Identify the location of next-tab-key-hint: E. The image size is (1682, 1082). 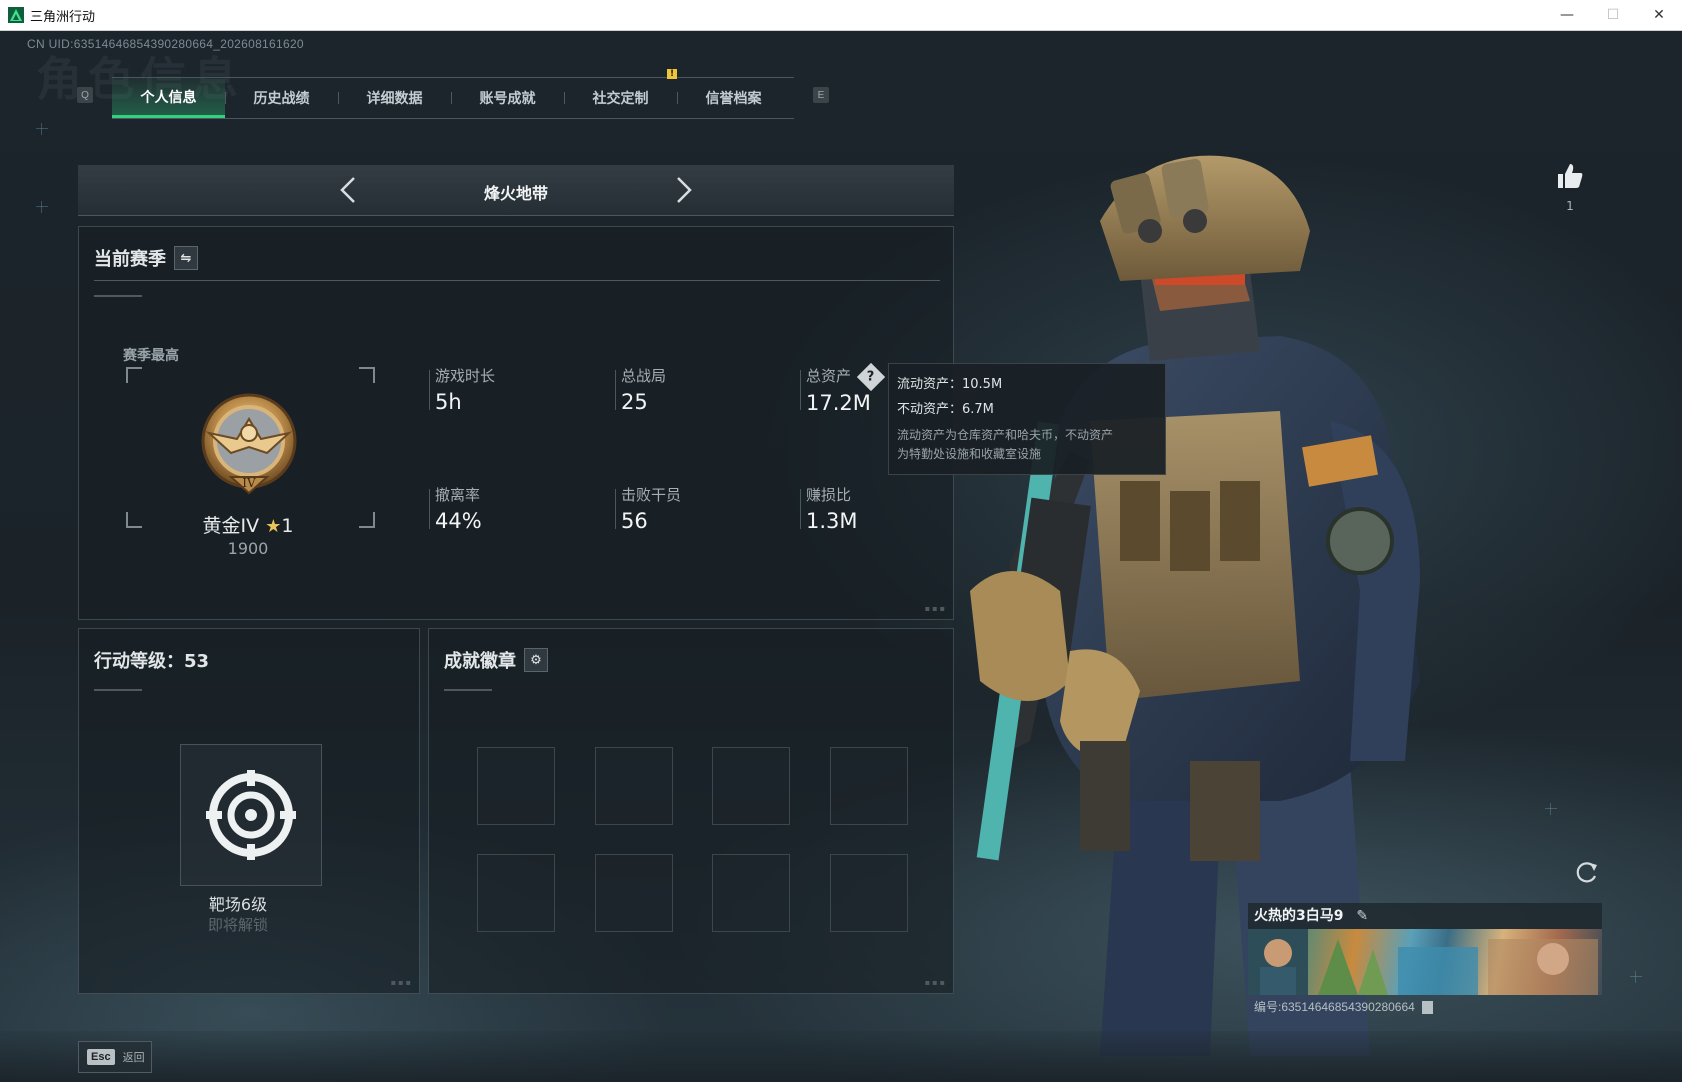
(821, 95).